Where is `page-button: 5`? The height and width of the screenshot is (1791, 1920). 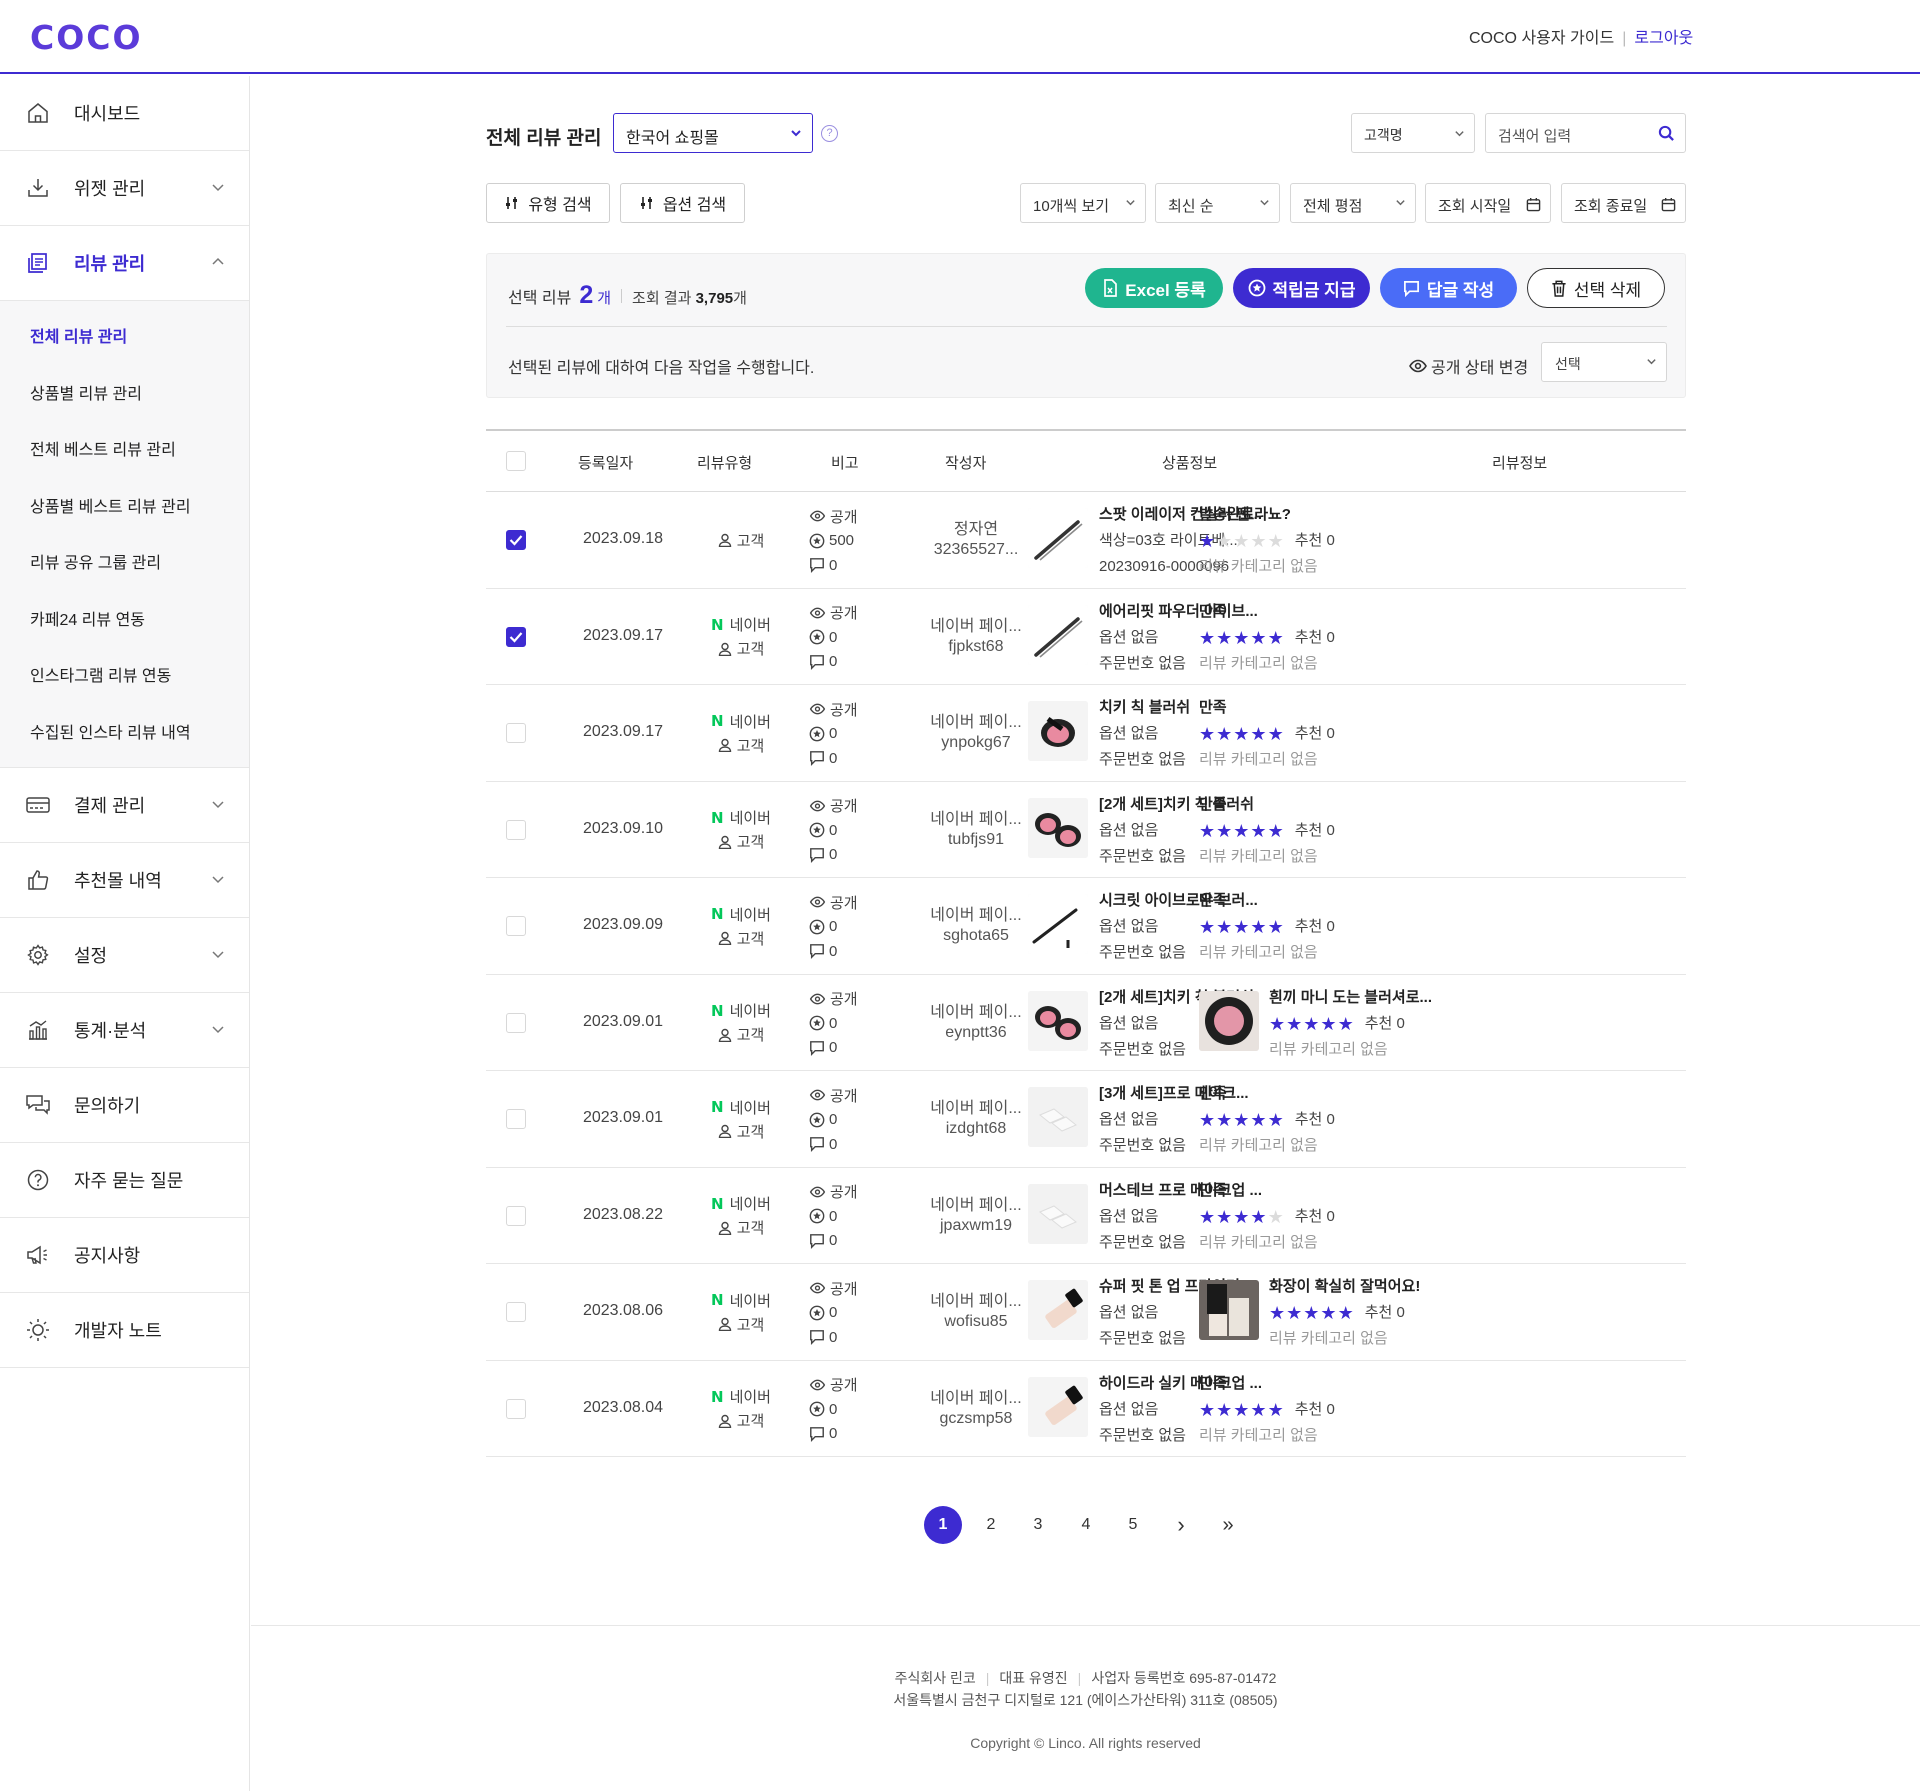 page-button: 5 is located at coordinates (1133, 1525).